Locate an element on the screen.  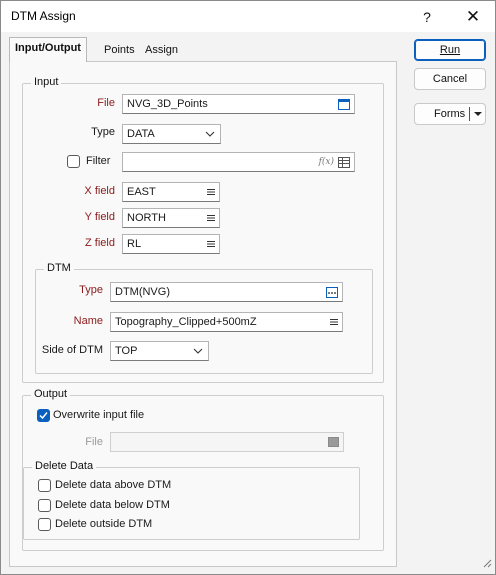
type-select: DATA is located at coordinates (171, 134).